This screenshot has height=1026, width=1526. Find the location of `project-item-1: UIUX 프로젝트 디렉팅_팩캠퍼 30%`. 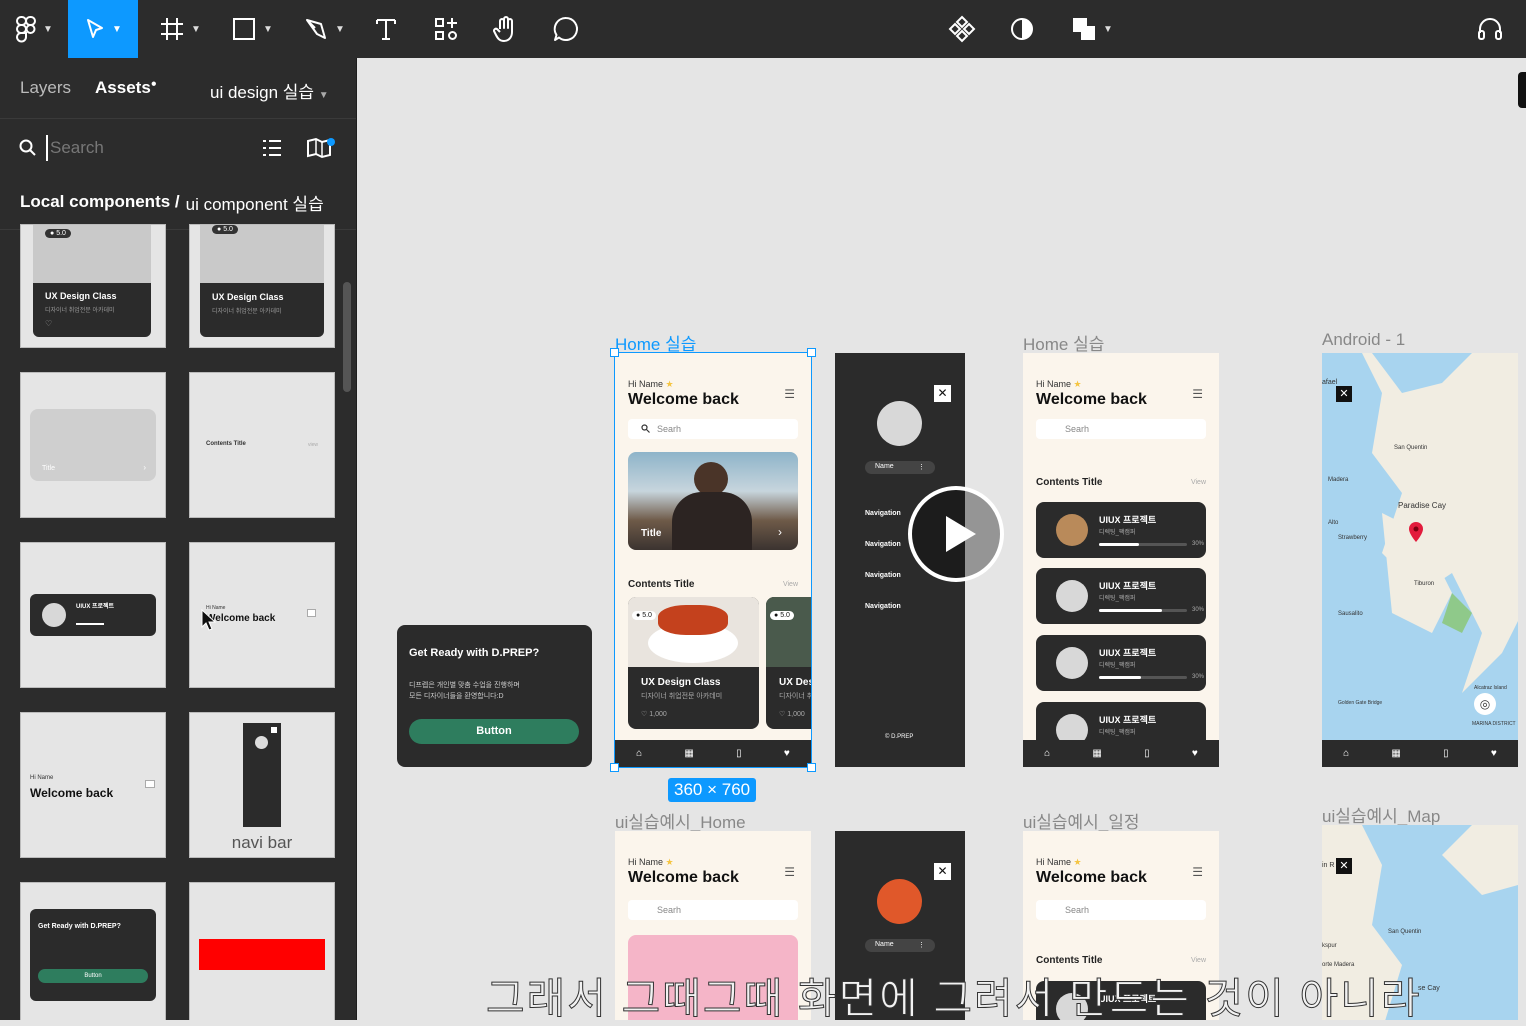

project-item-1: UIUX 프로젝트 디렉팅_팩캠퍼 30% is located at coordinates (1121, 530).